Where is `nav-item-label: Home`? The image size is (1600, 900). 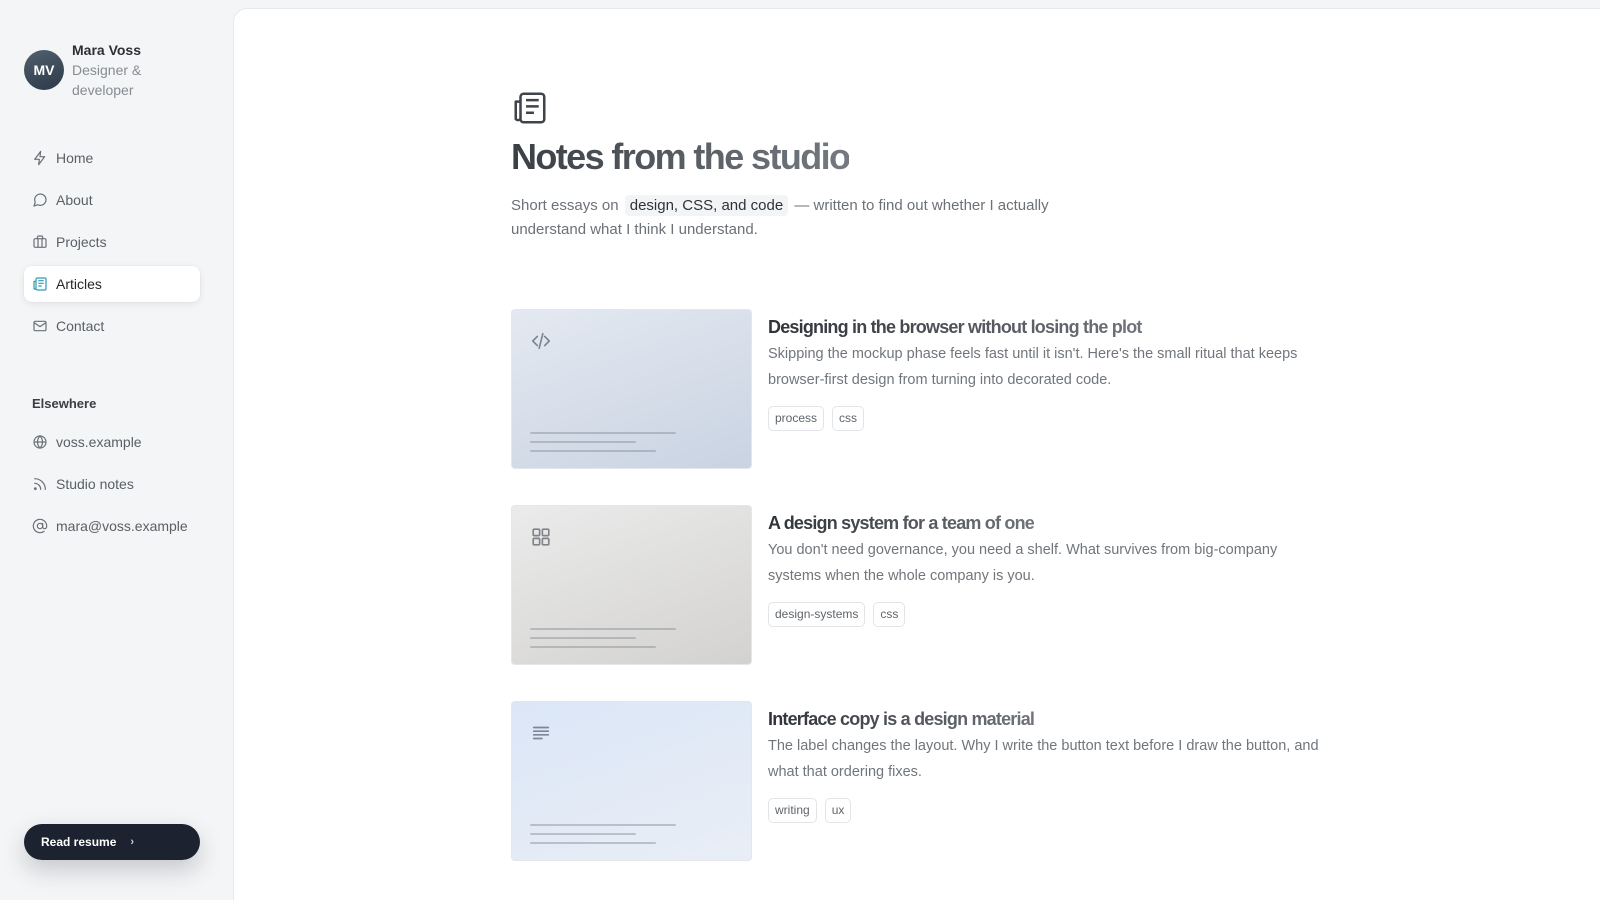
nav-item-label: Home is located at coordinates (75, 158).